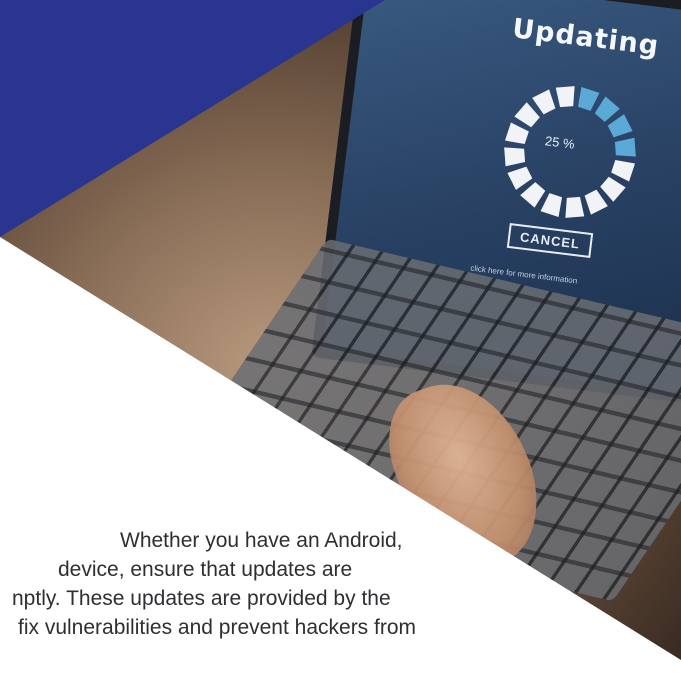 The image size is (681, 673). Describe the element at coordinates (570, 152) in the screenshot. I see `progress-ring` at that location.